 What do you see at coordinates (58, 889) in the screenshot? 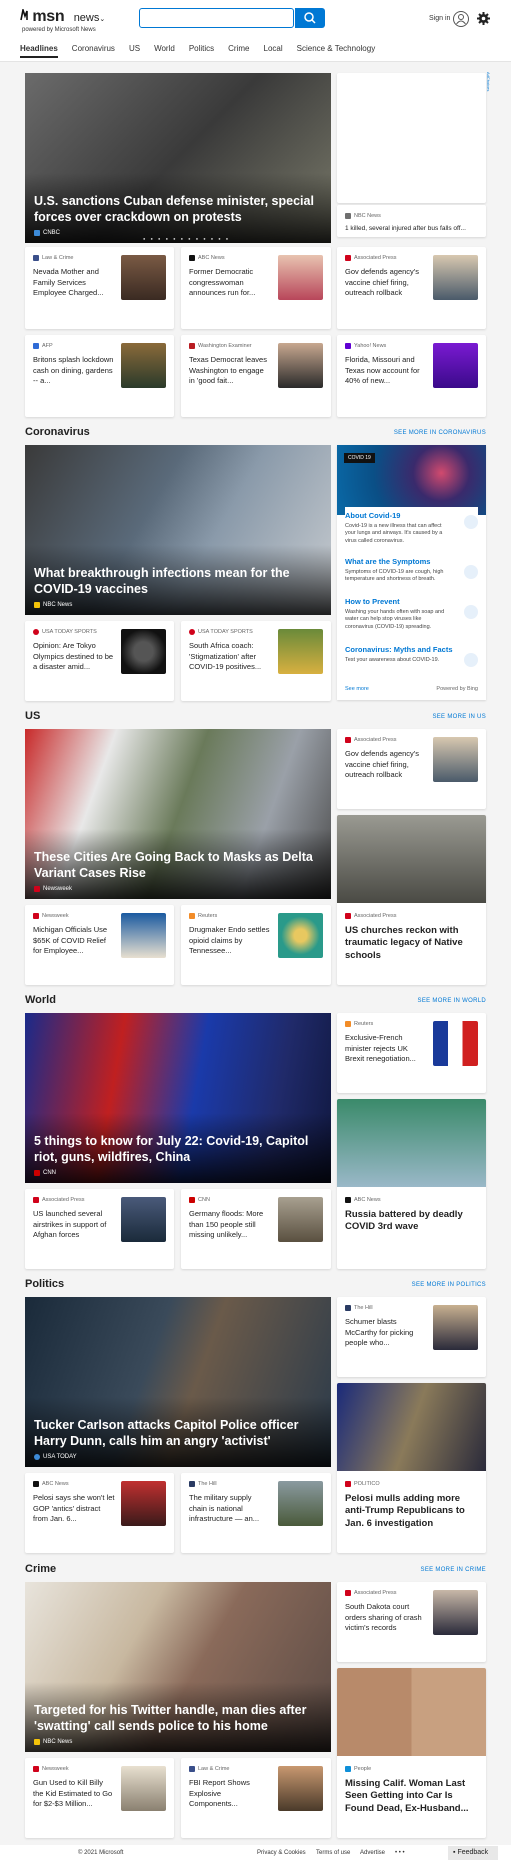
I see `source-name: Newsweek` at bounding box center [58, 889].